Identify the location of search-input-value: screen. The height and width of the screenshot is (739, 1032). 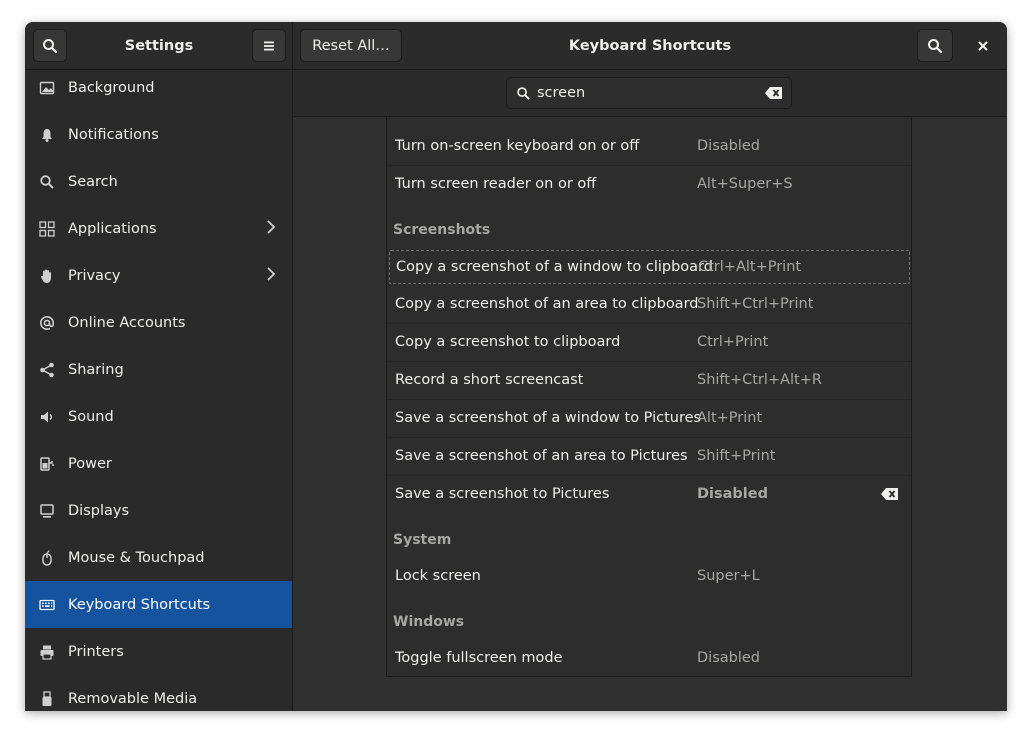
(561, 93).